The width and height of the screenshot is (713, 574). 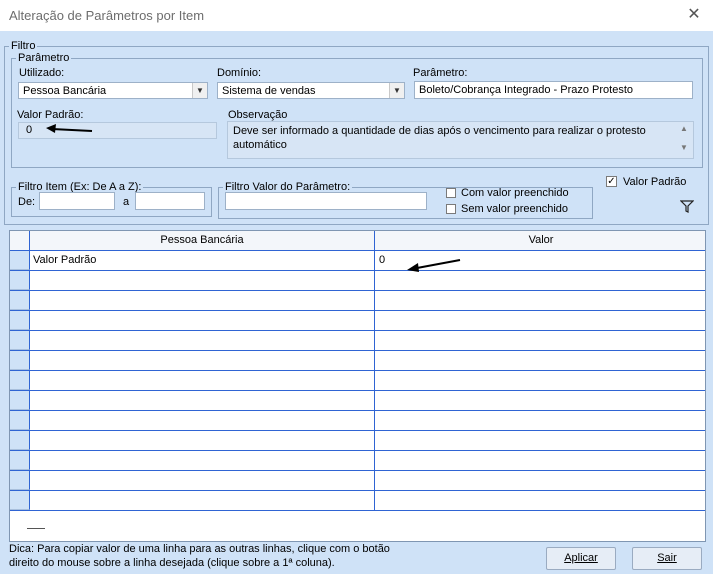 I want to click on aplicar-button: Aplicar, so click(x=581, y=558).